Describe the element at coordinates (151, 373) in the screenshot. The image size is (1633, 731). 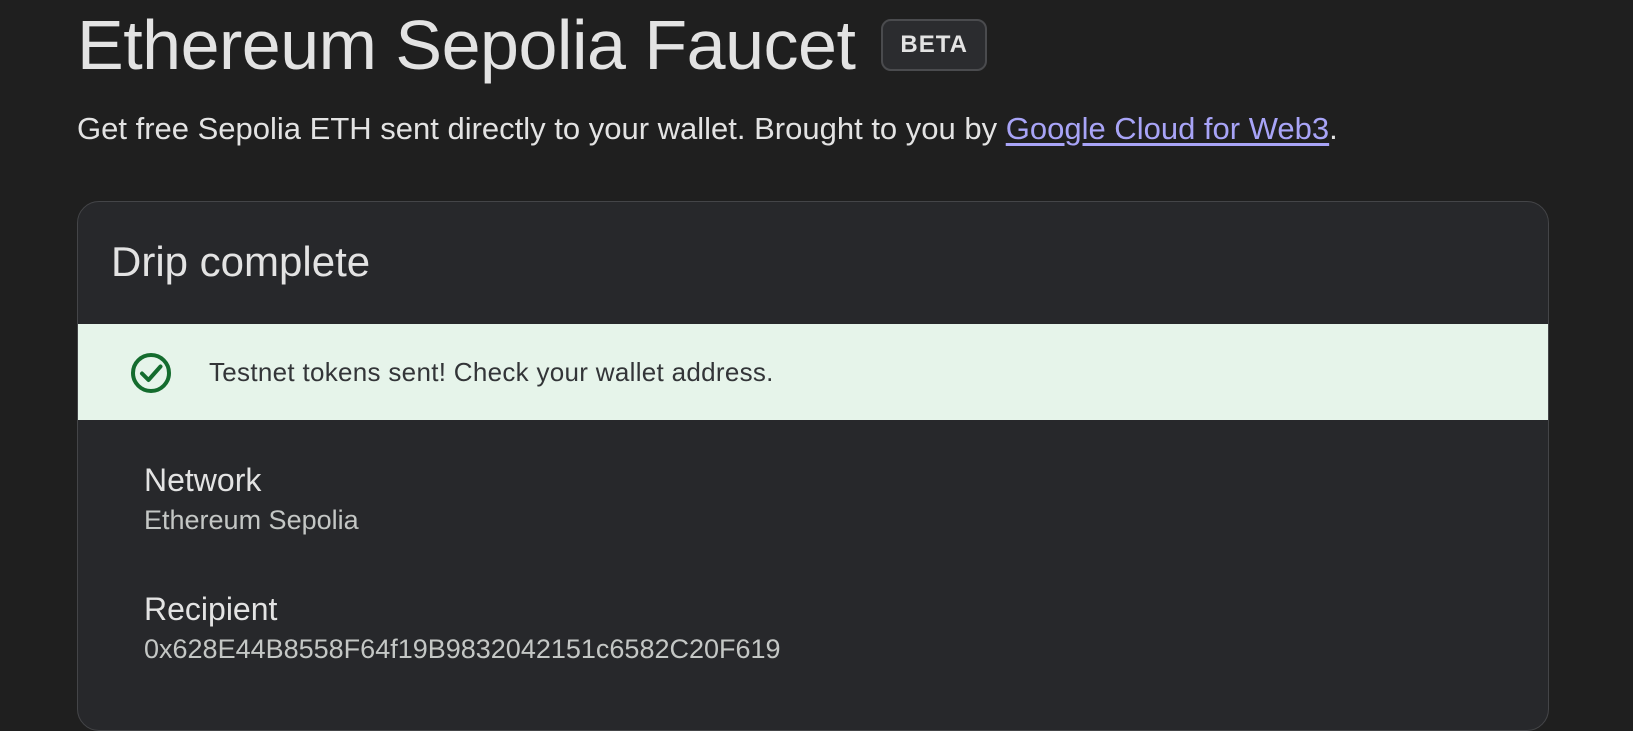
I see `check-circle-icon` at that location.